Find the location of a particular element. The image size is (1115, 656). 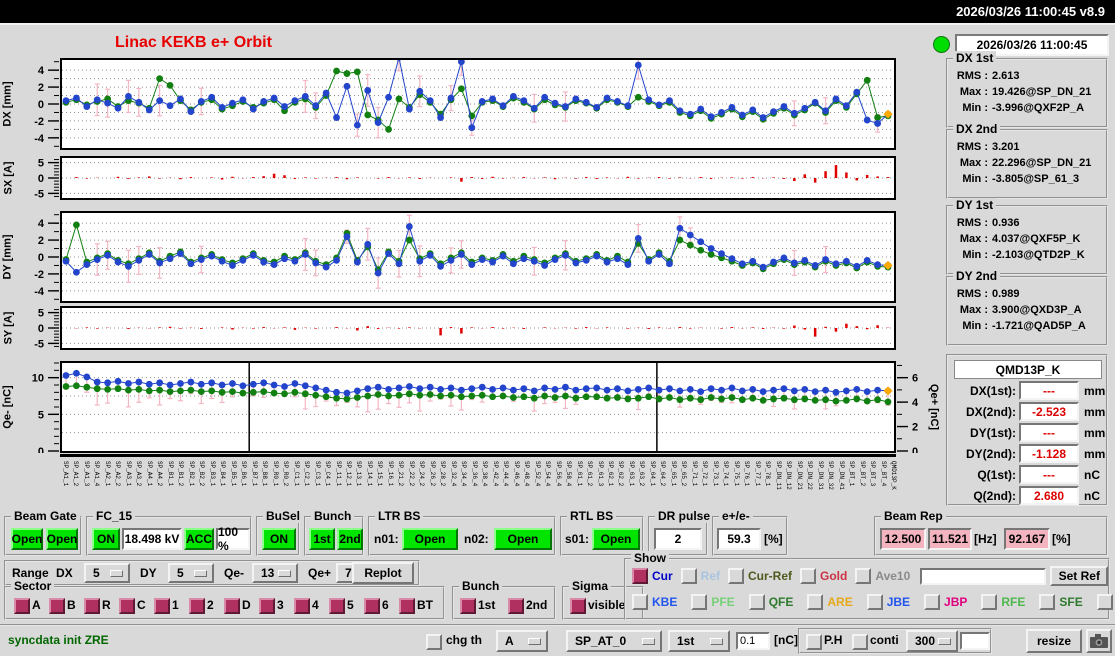

ref-name-input is located at coordinates (983, 576).